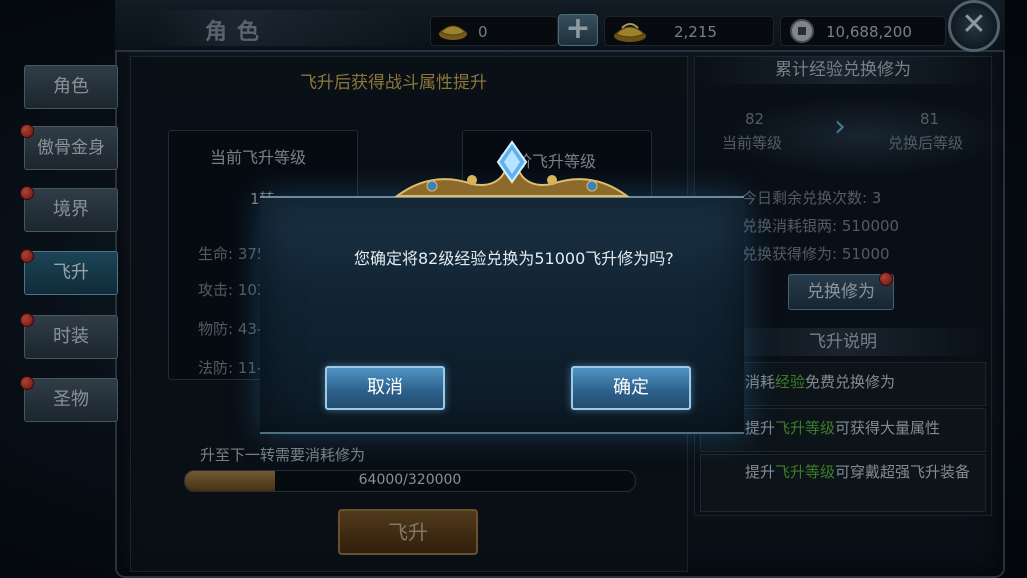  I want to click on confirm-button: 确定, so click(631, 388).